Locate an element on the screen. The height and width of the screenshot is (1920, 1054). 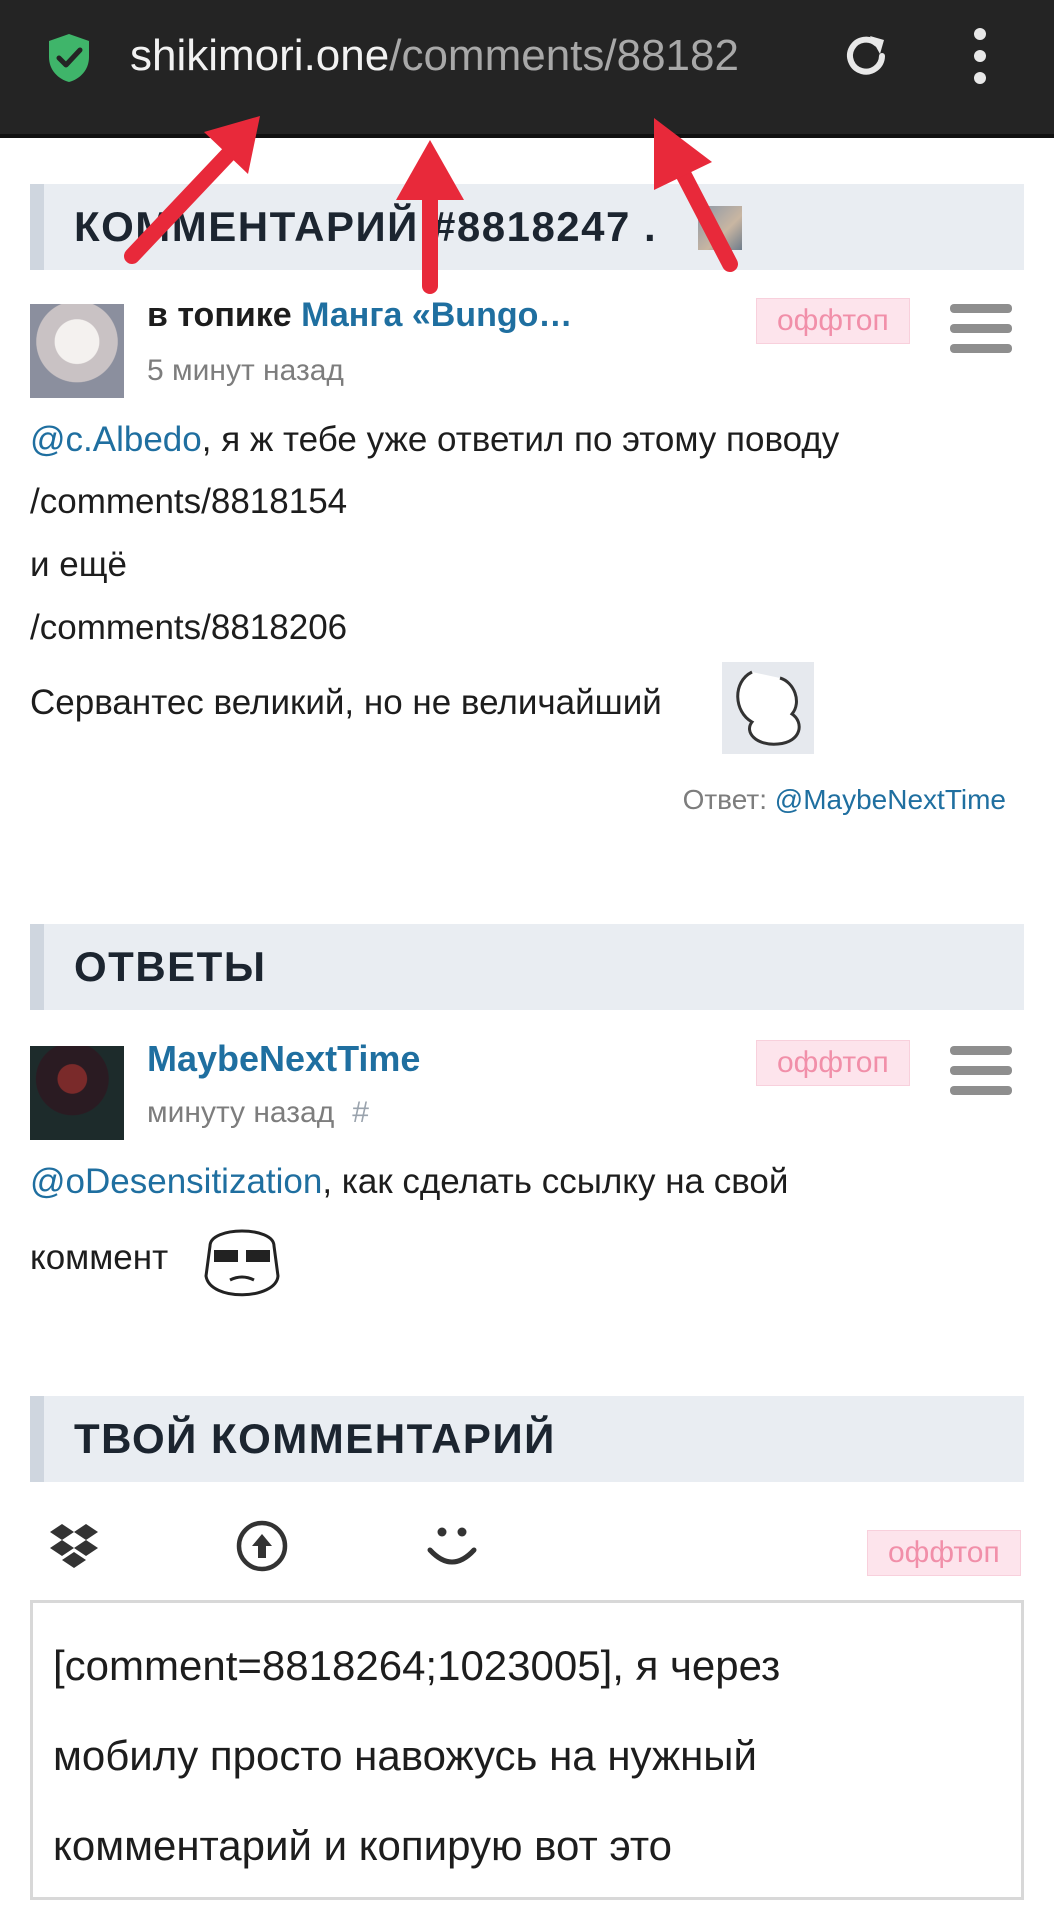
reply-to-line: Ответ: @MaybeNextTime is located at coordinates (844, 800).